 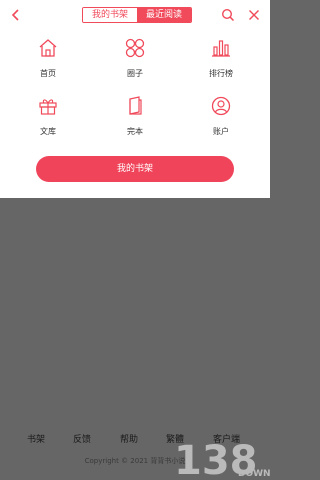 I want to click on grid-item-label: 排行榜, so click(x=221, y=73).